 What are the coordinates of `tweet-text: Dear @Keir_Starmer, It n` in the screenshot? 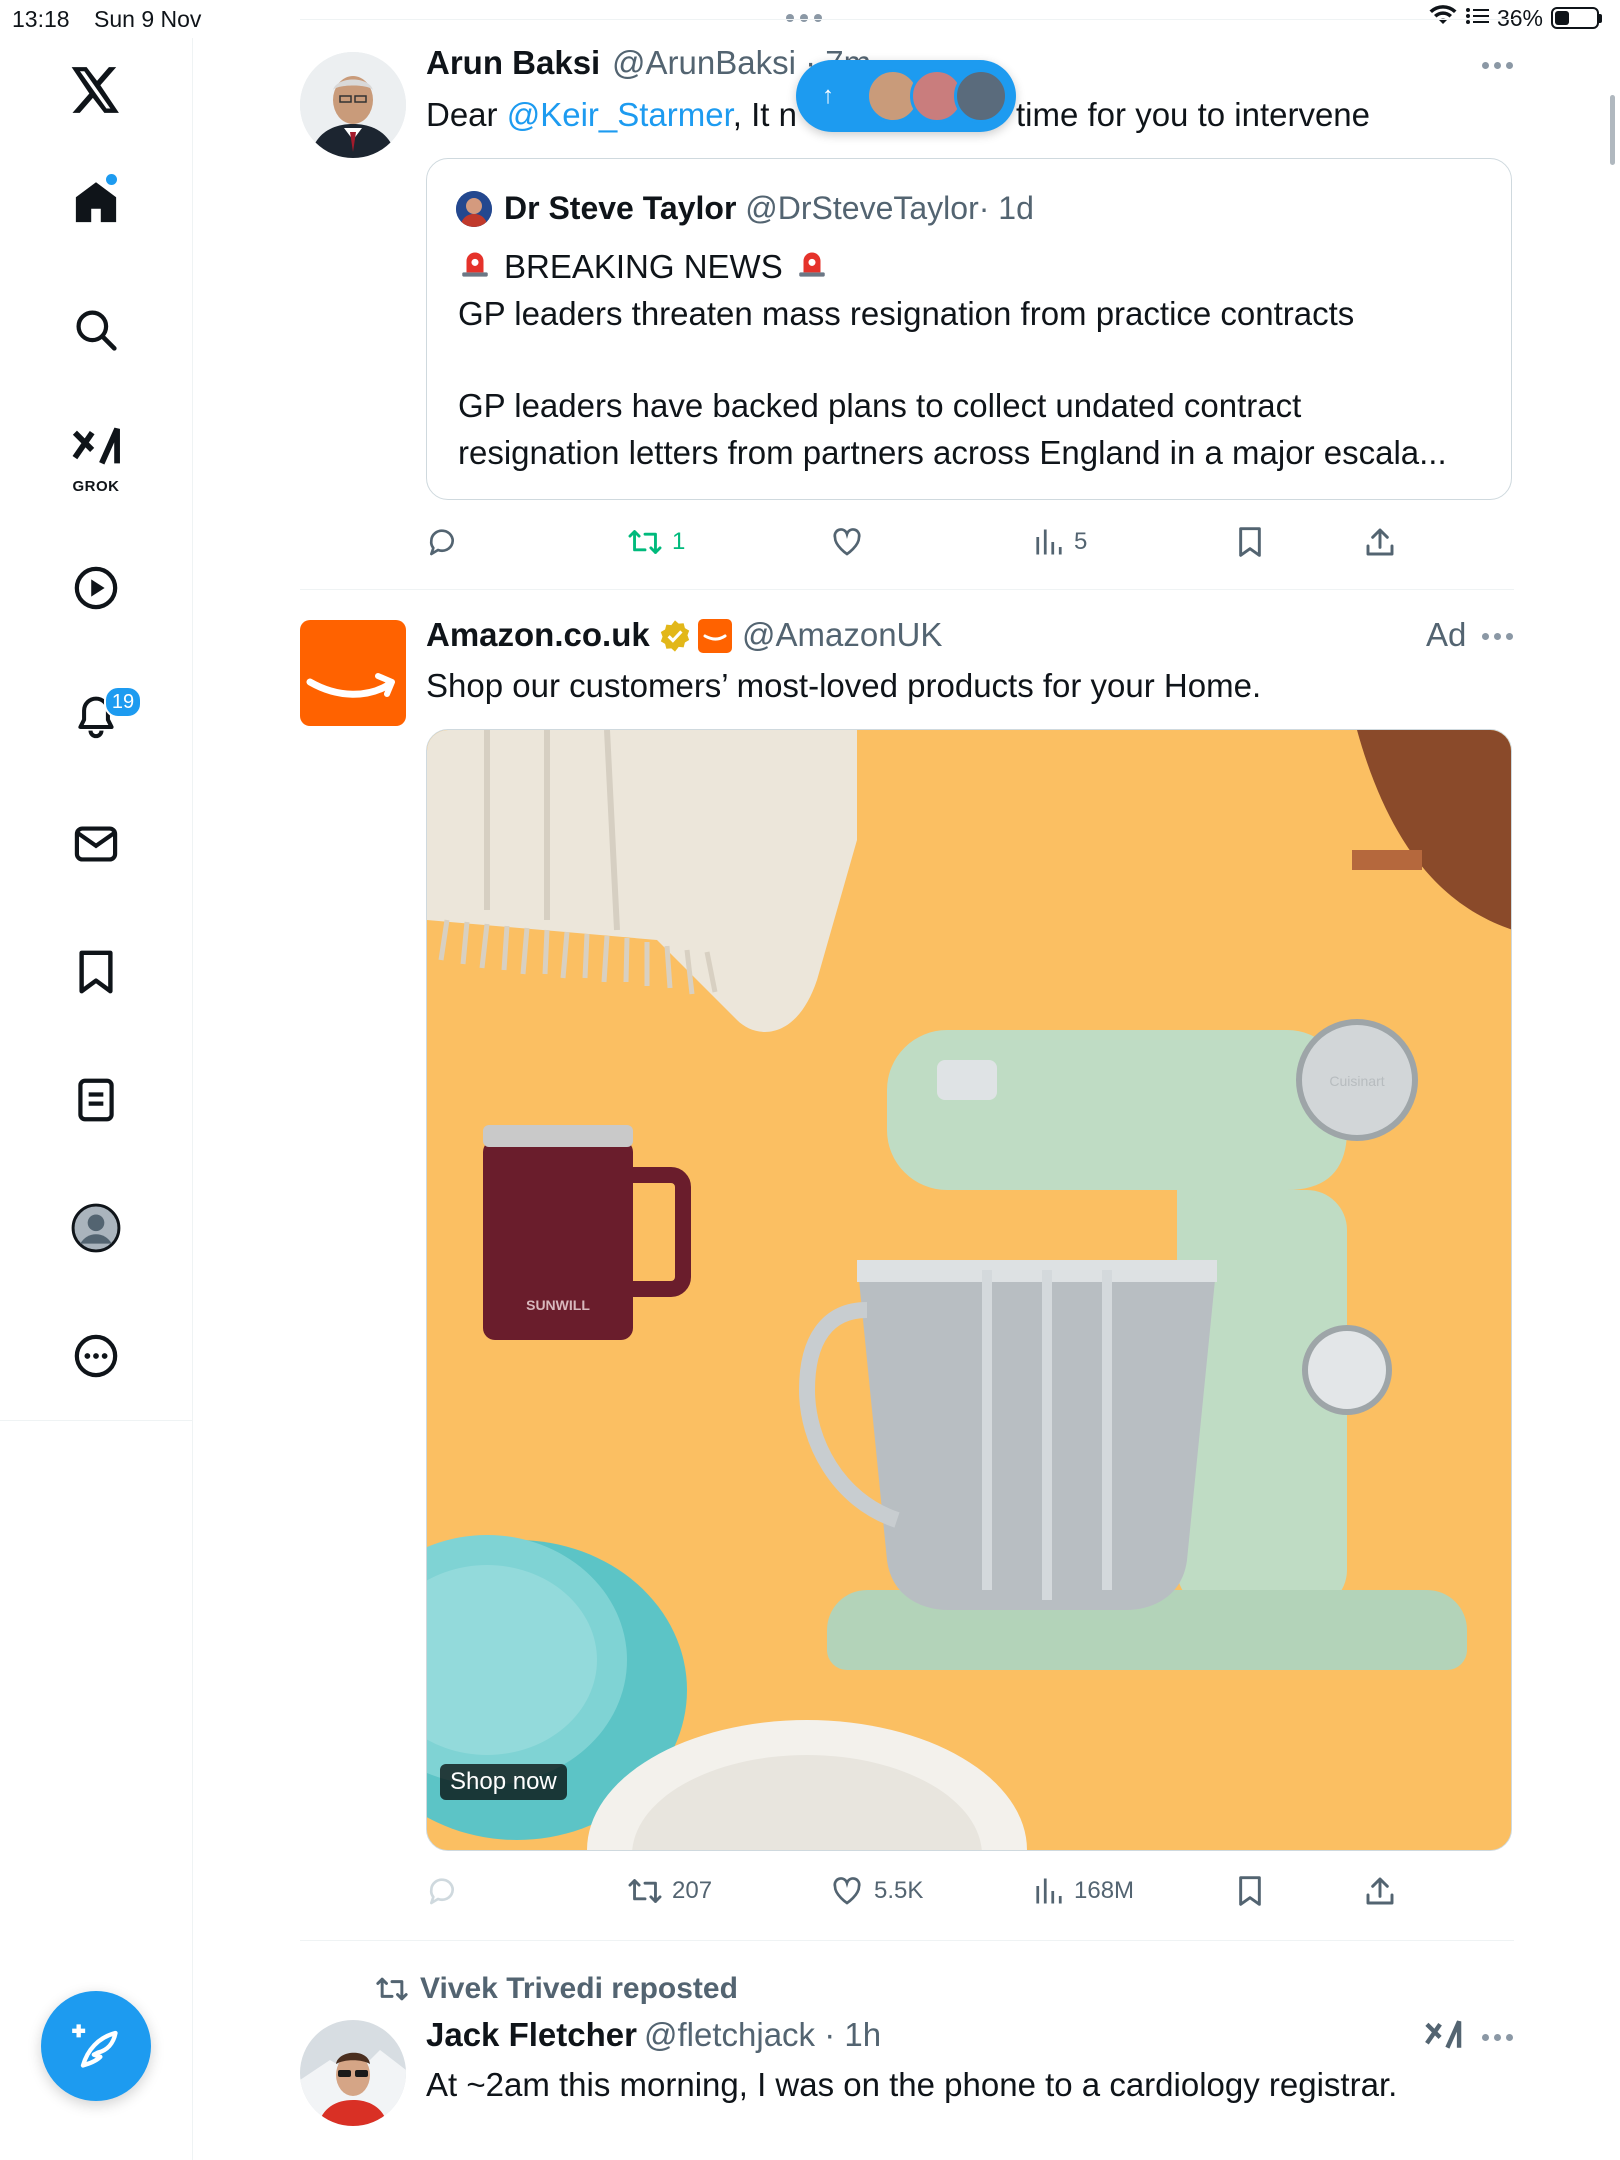 It's located at (611, 114).